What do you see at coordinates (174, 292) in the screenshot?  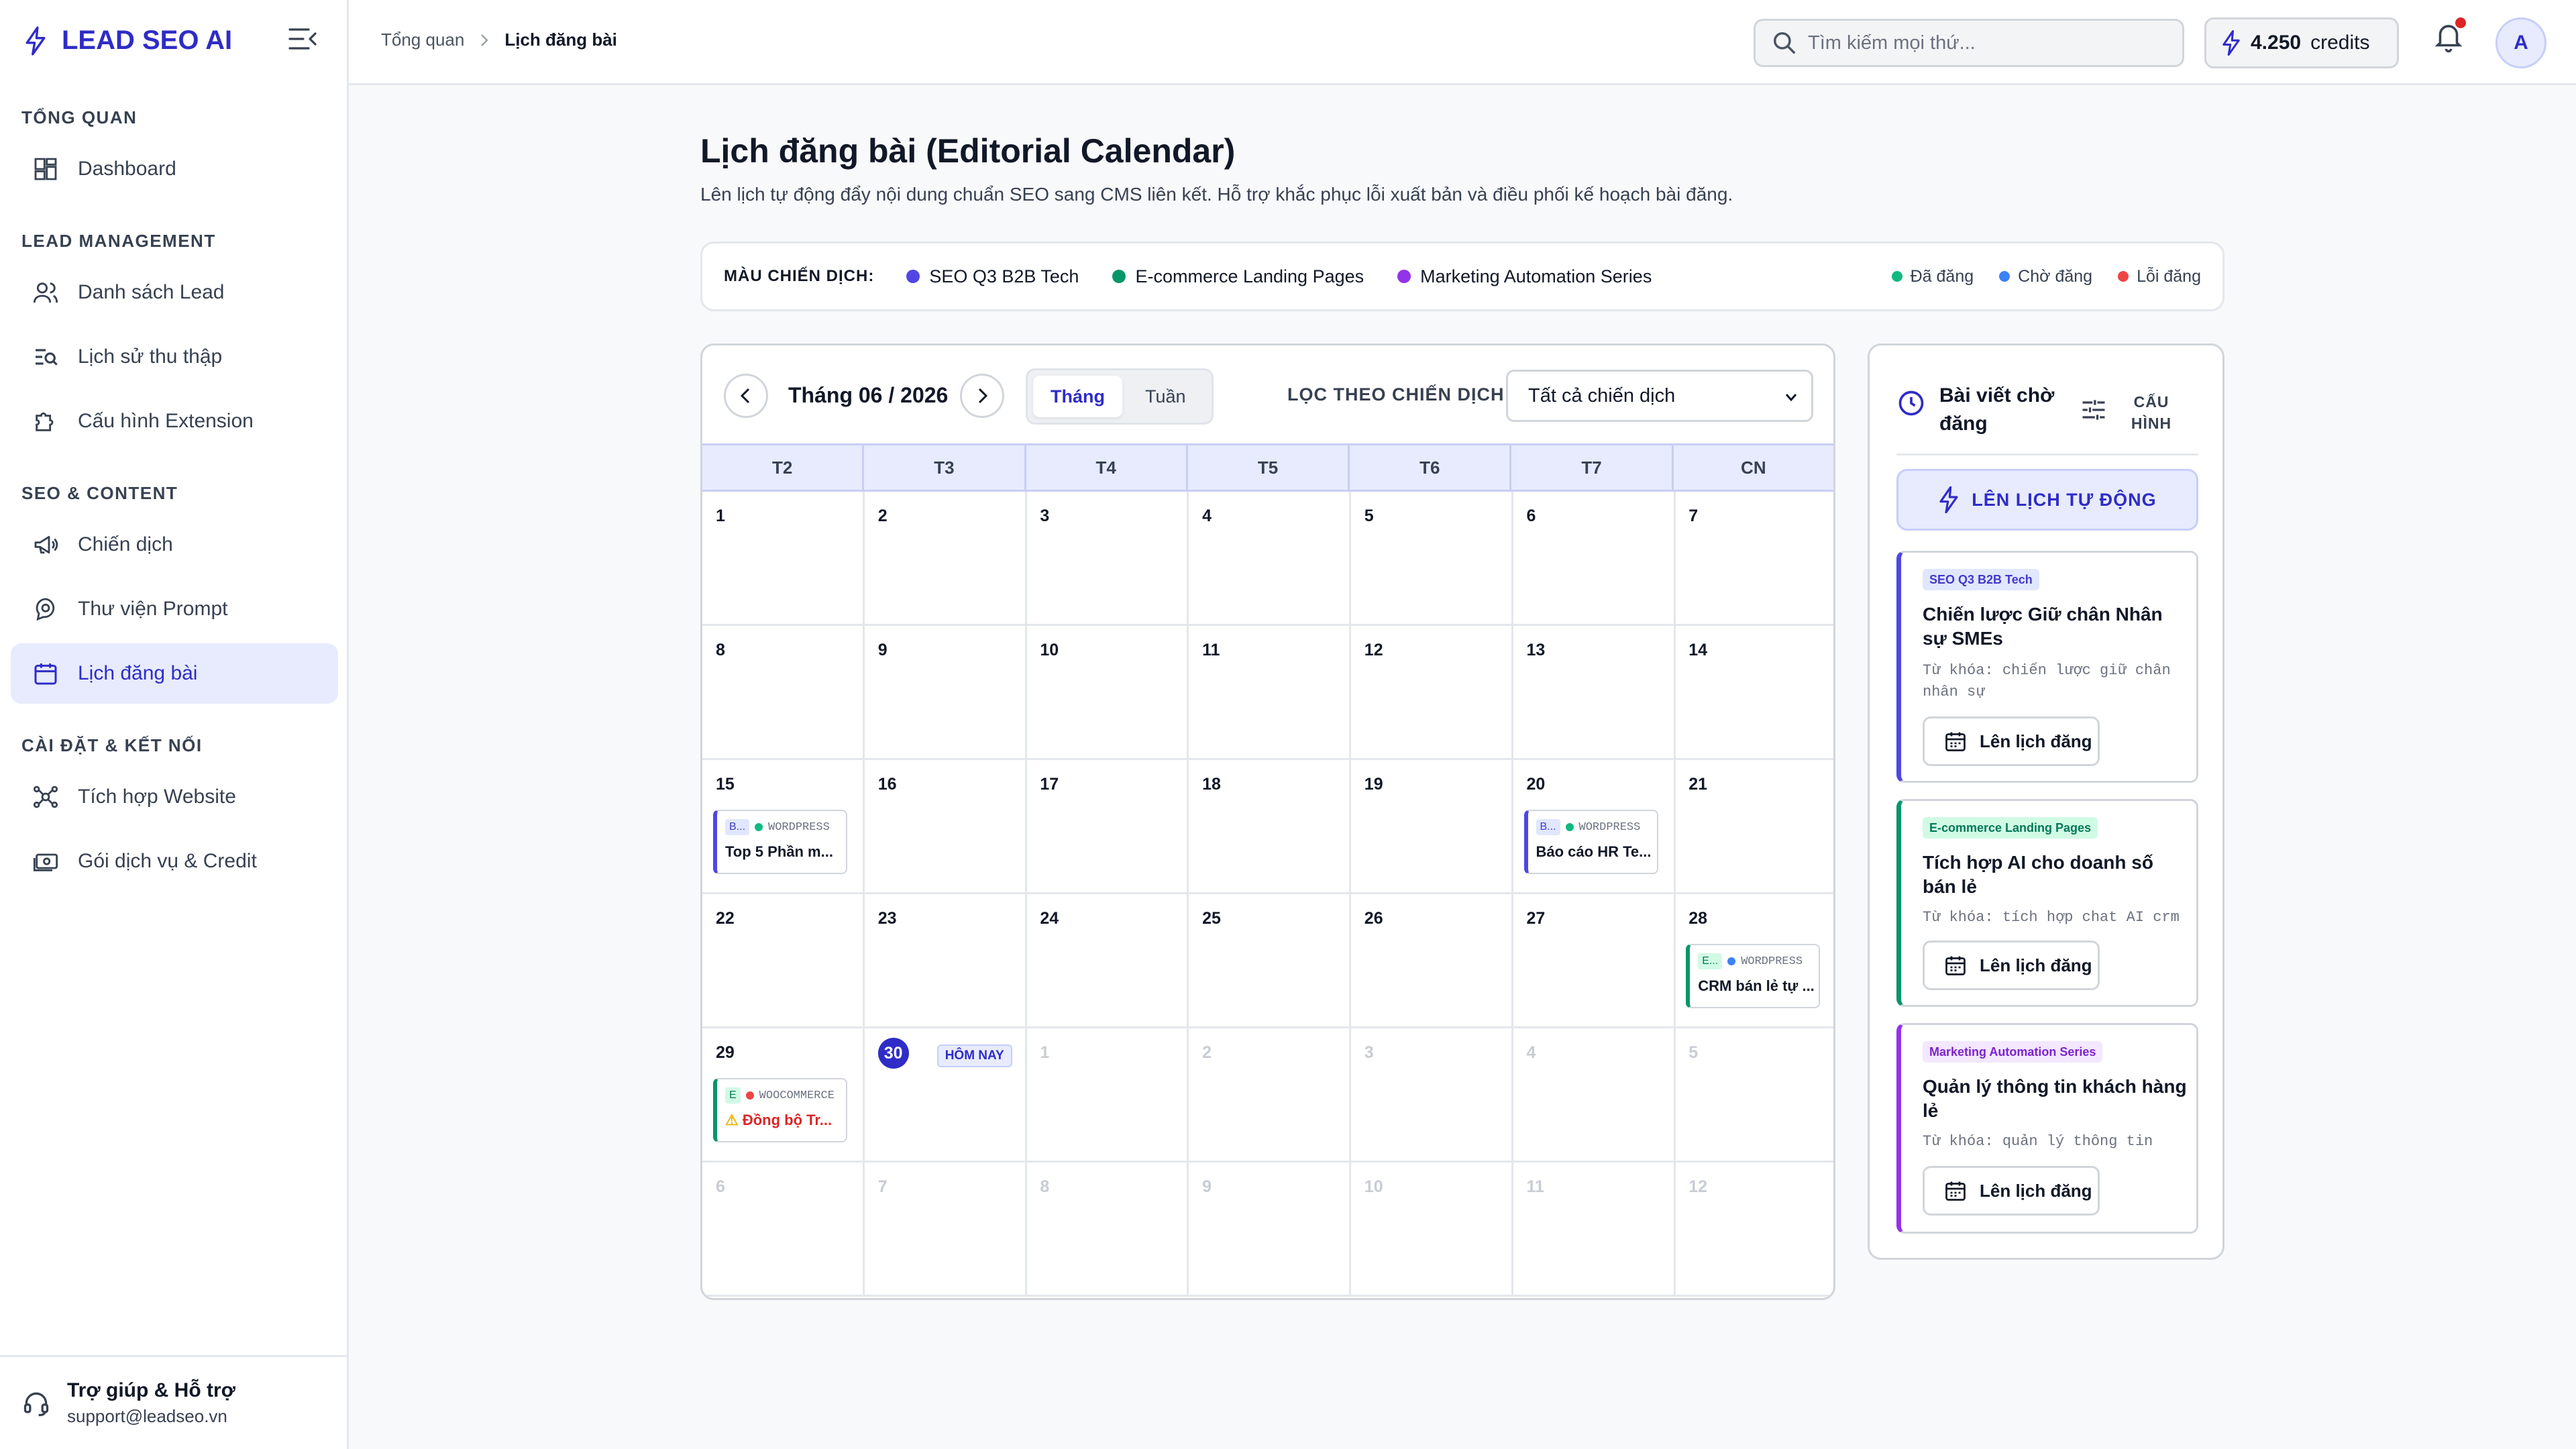 I see `sidebar-item-lead-list: Danh sách Lead` at bounding box center [174, 292].